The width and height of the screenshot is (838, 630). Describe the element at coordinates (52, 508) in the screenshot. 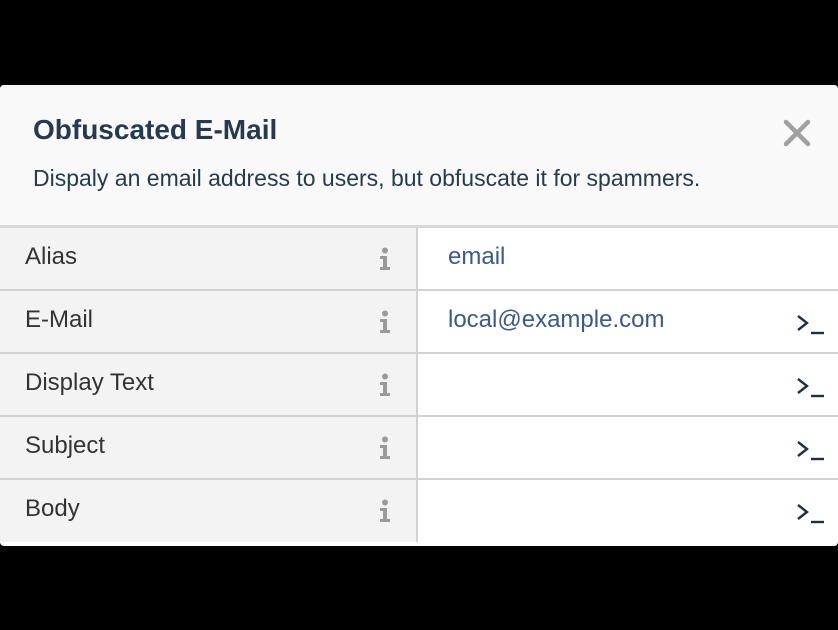

I see `property-label: Body` at that location.